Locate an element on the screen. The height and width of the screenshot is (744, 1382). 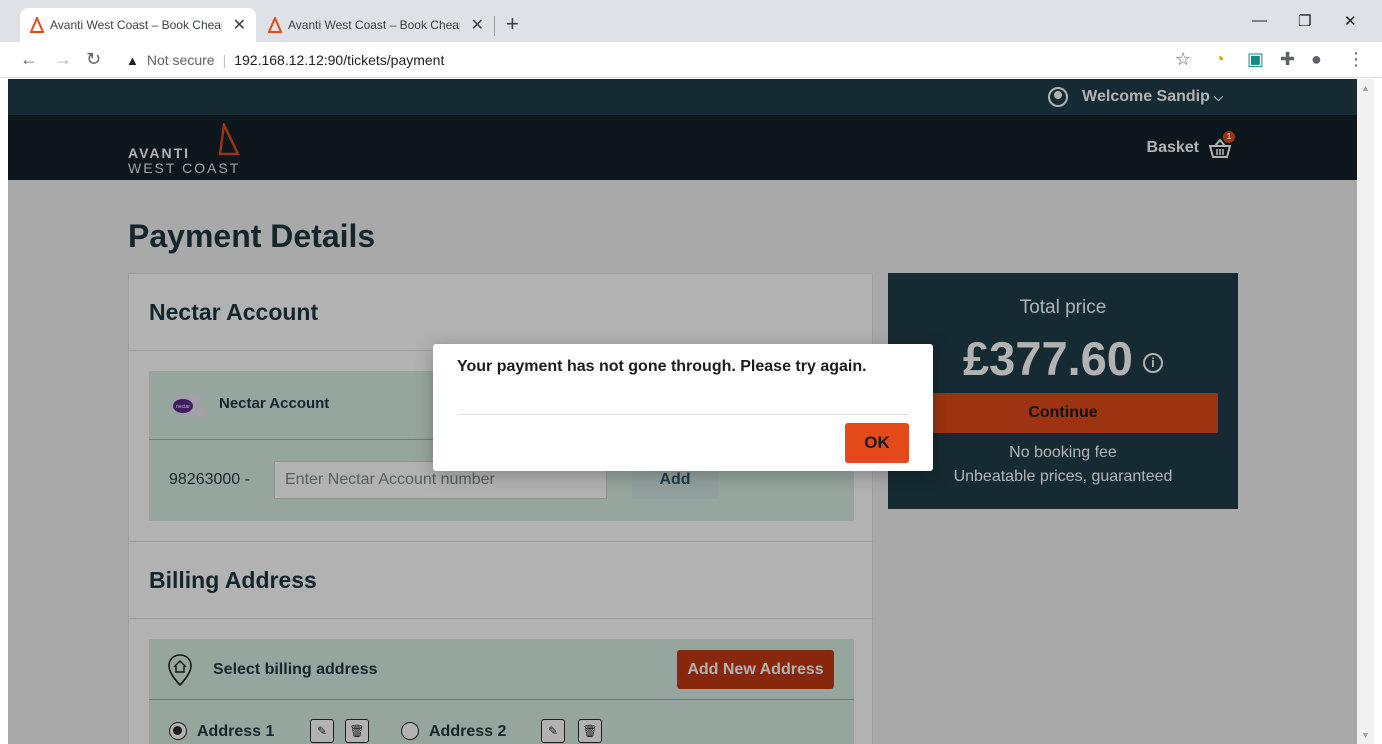
scroll-down-arrow-icon: ▼ is located at coordinates (1365, 735).